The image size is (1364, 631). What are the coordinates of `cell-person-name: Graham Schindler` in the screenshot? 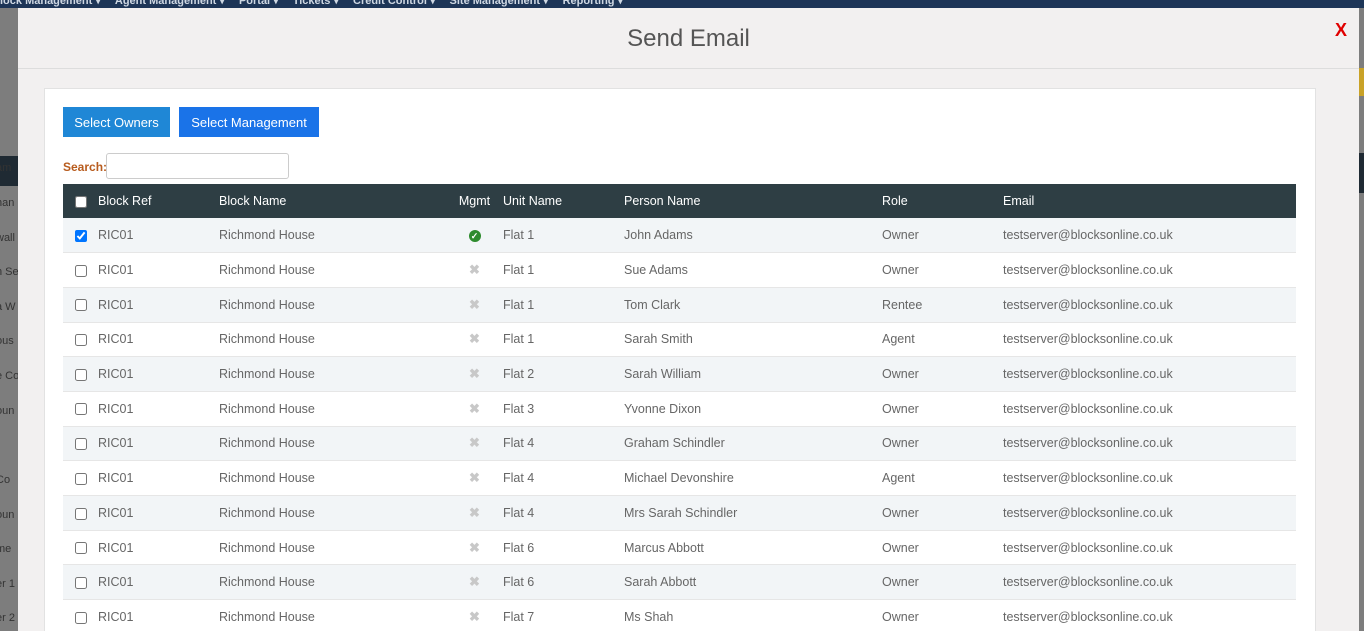 It's located at (674, 443).